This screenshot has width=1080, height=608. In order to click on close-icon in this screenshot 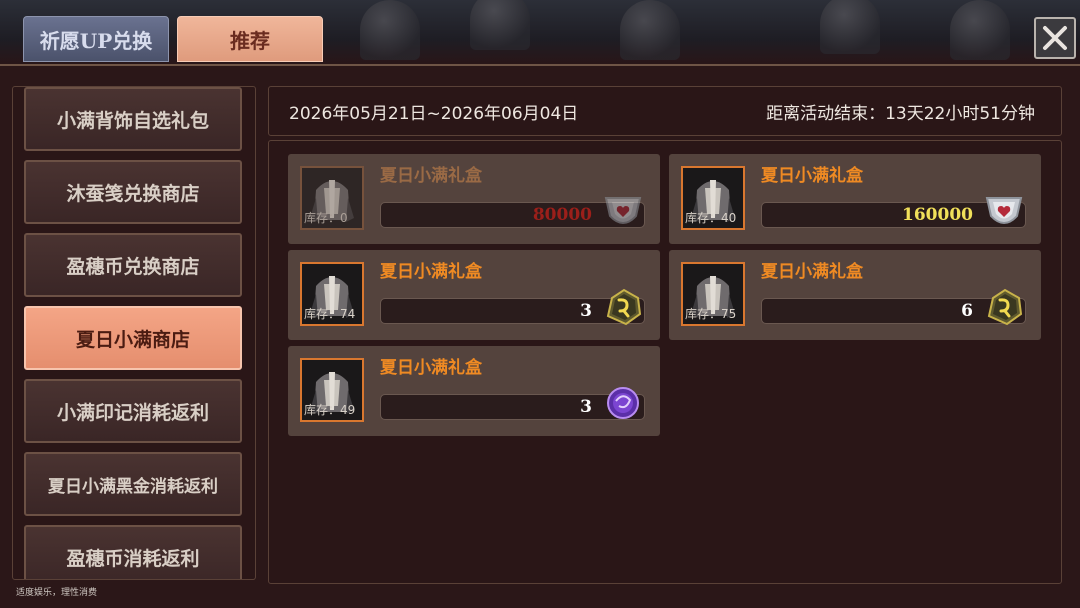, I will do `click(1055, 38)`.